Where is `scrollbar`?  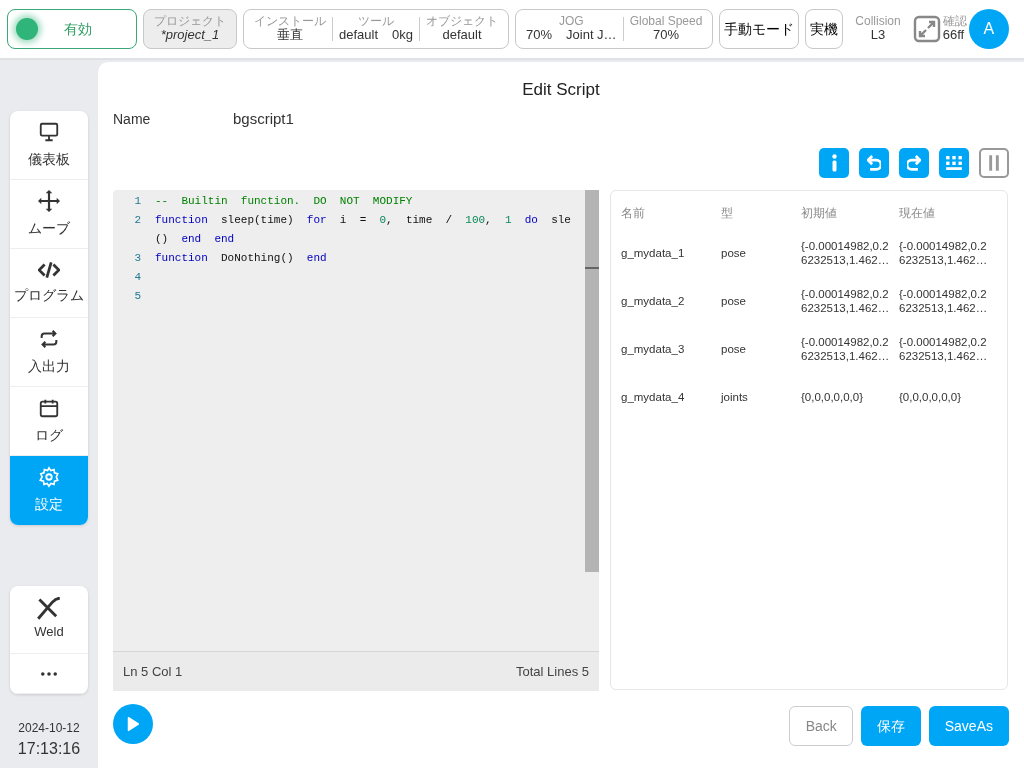
scrollbar is located at coordinates (592, 381).